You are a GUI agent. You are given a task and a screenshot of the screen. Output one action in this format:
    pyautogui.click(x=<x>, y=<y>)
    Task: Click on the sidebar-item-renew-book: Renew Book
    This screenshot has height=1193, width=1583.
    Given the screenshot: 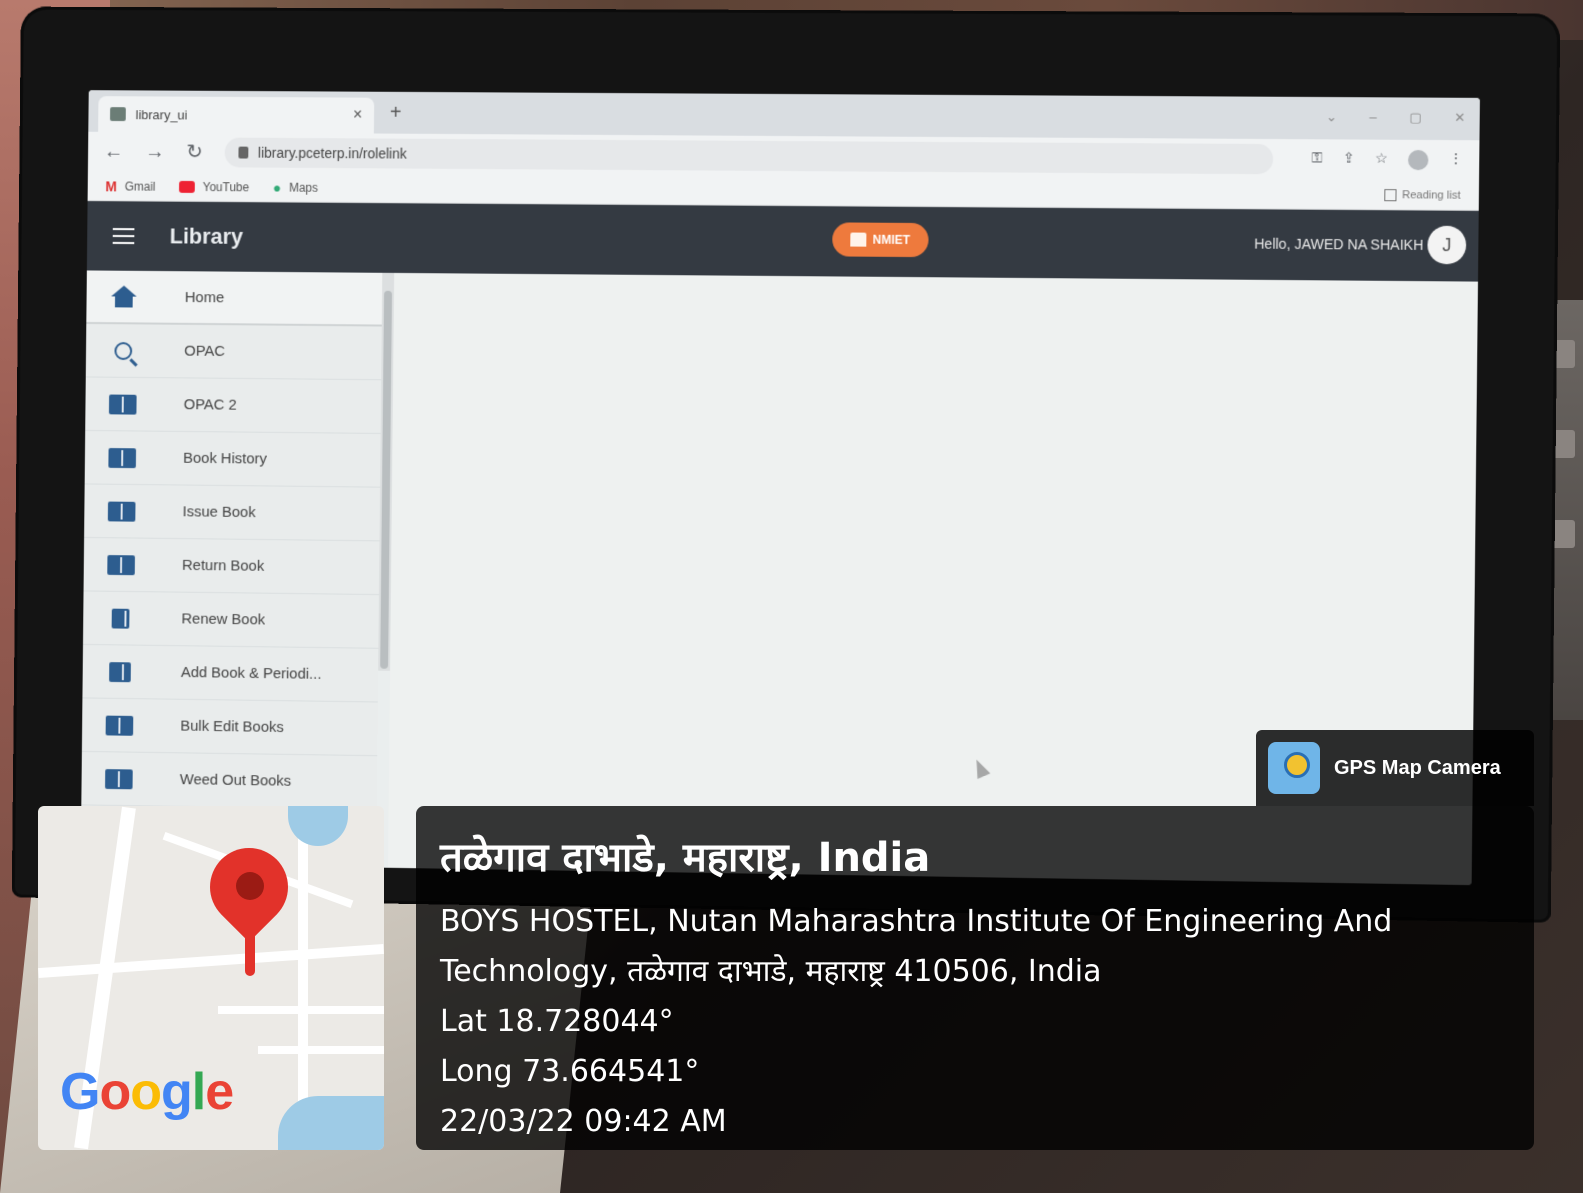 What is the action you would take?
    pyautogui.click(x=230, y=620)
    